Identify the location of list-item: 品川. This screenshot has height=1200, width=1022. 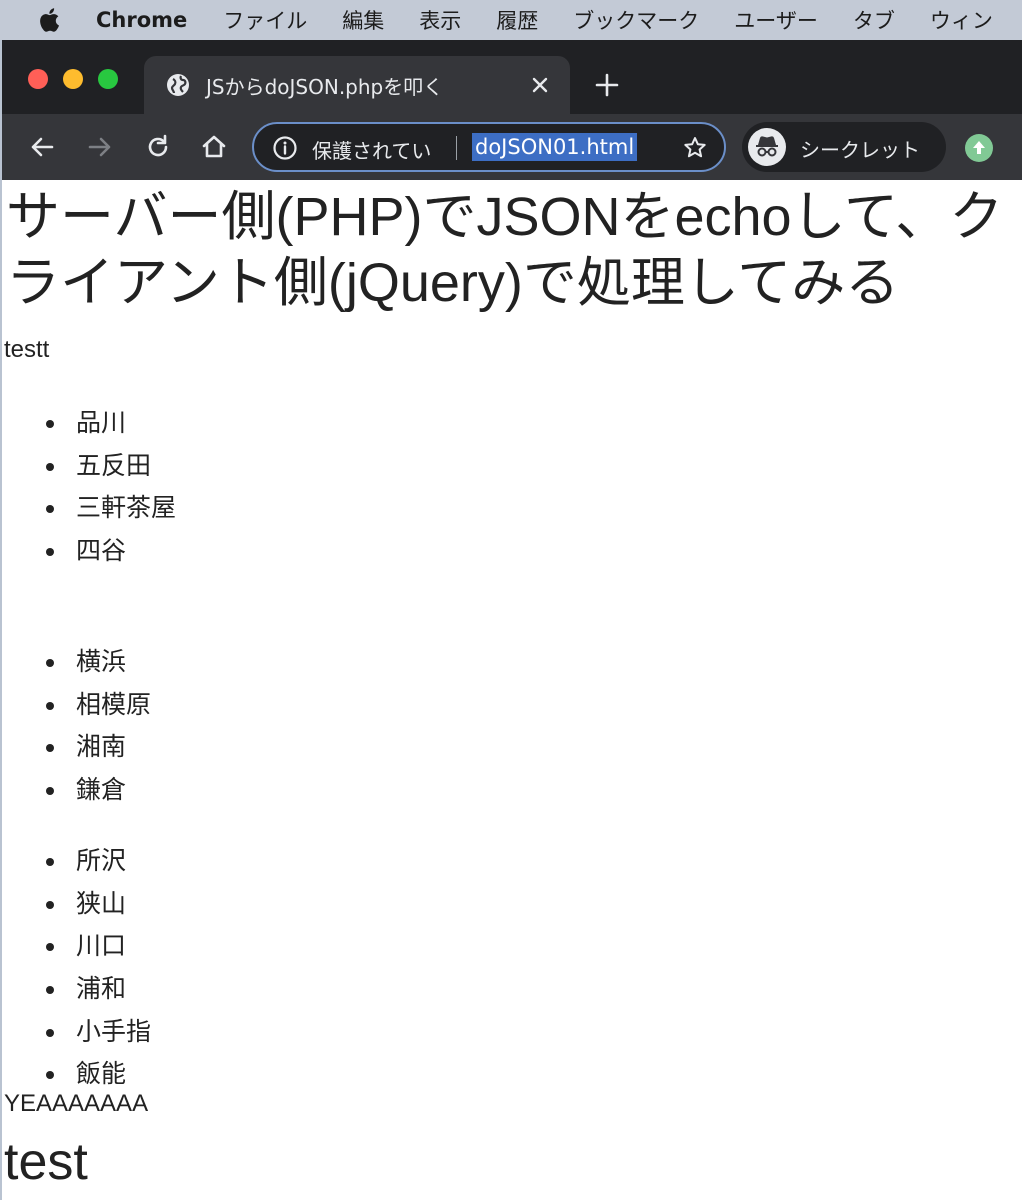
(109, 423).